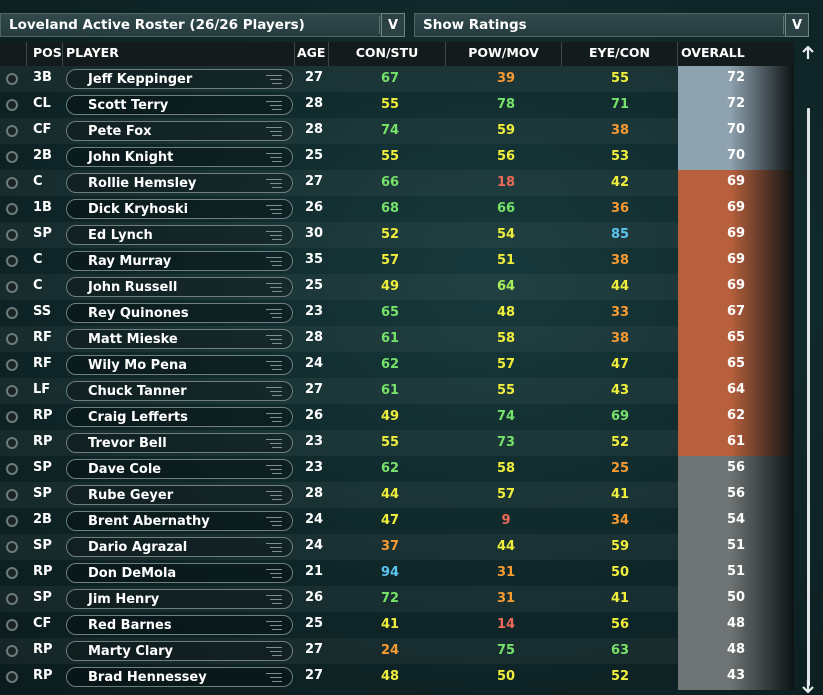  What do you see at coordinates (397, 625) in the screenshot?
I see `table-row: CF Red Barnes 25 41 14 56 48` at bounding box center [397, 625].